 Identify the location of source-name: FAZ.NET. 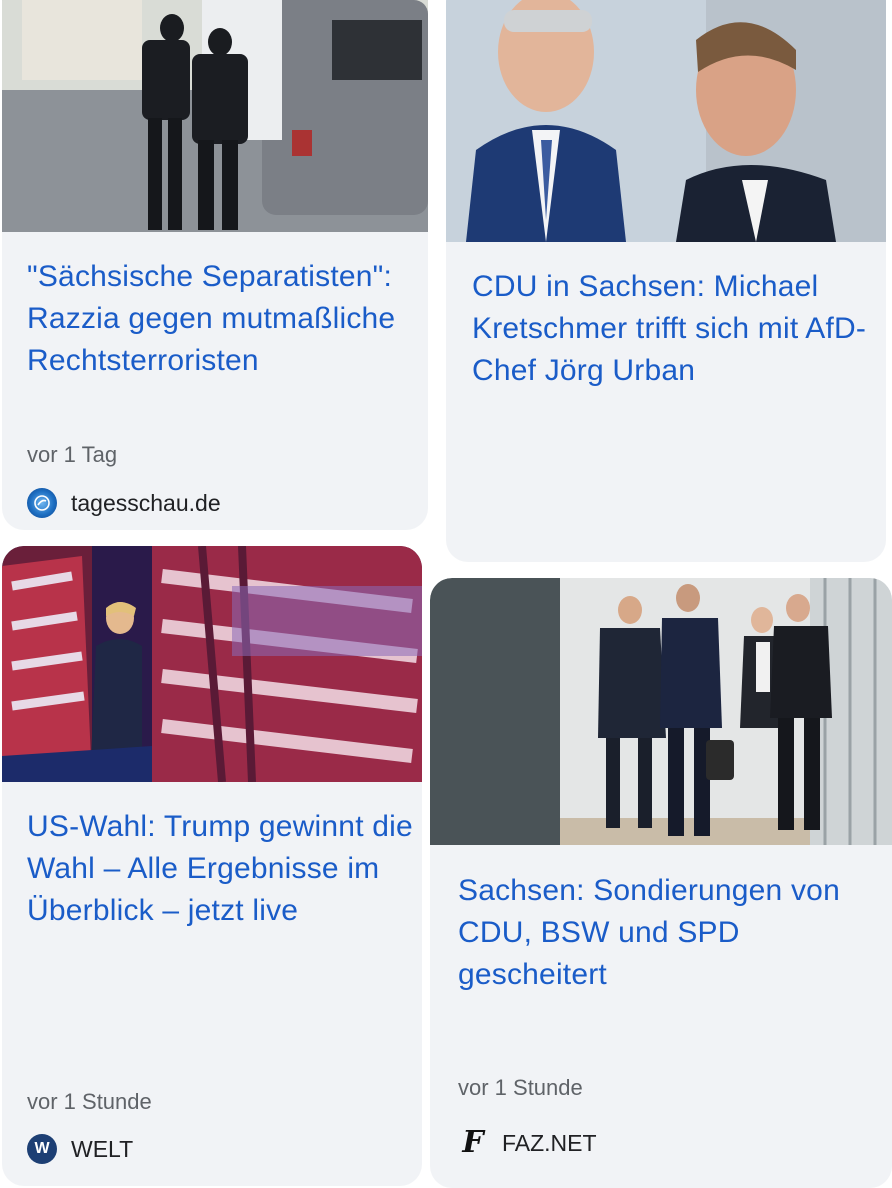
(549, 1143).